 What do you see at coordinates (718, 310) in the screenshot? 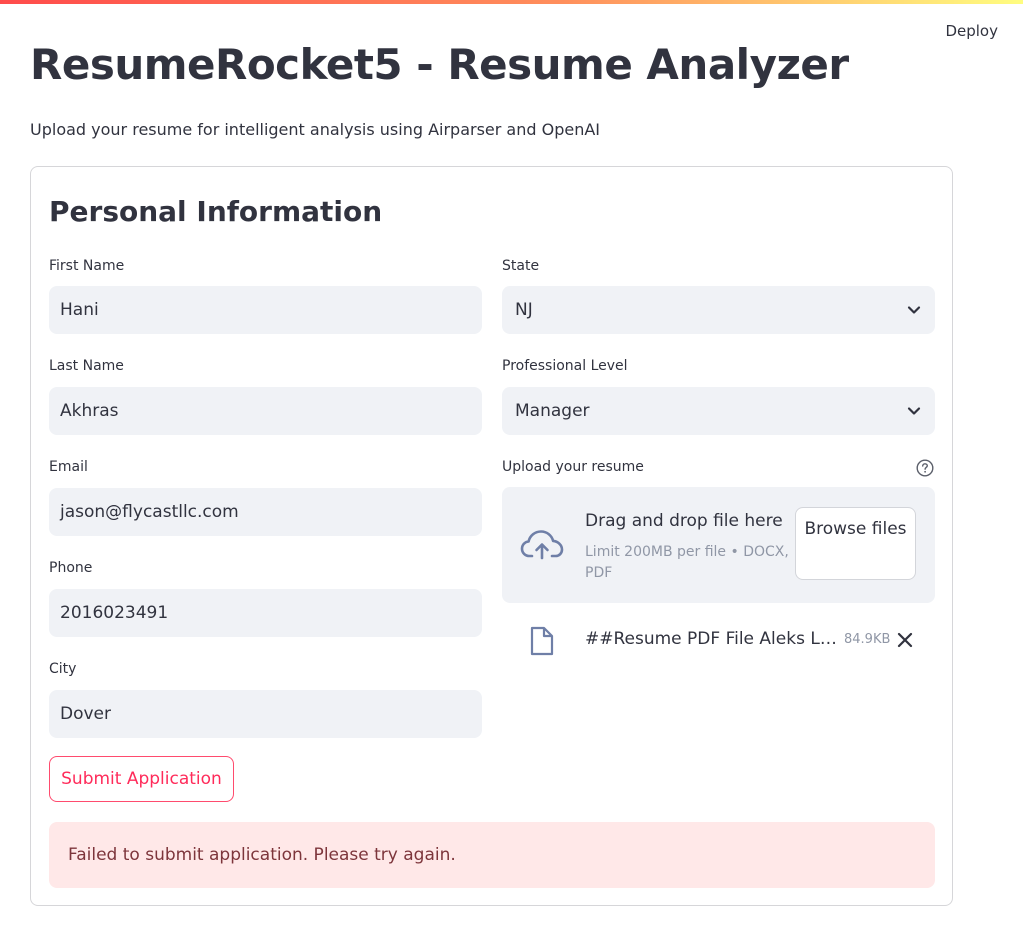
I see `state-select: NJ` at bounding box center [718, 310].